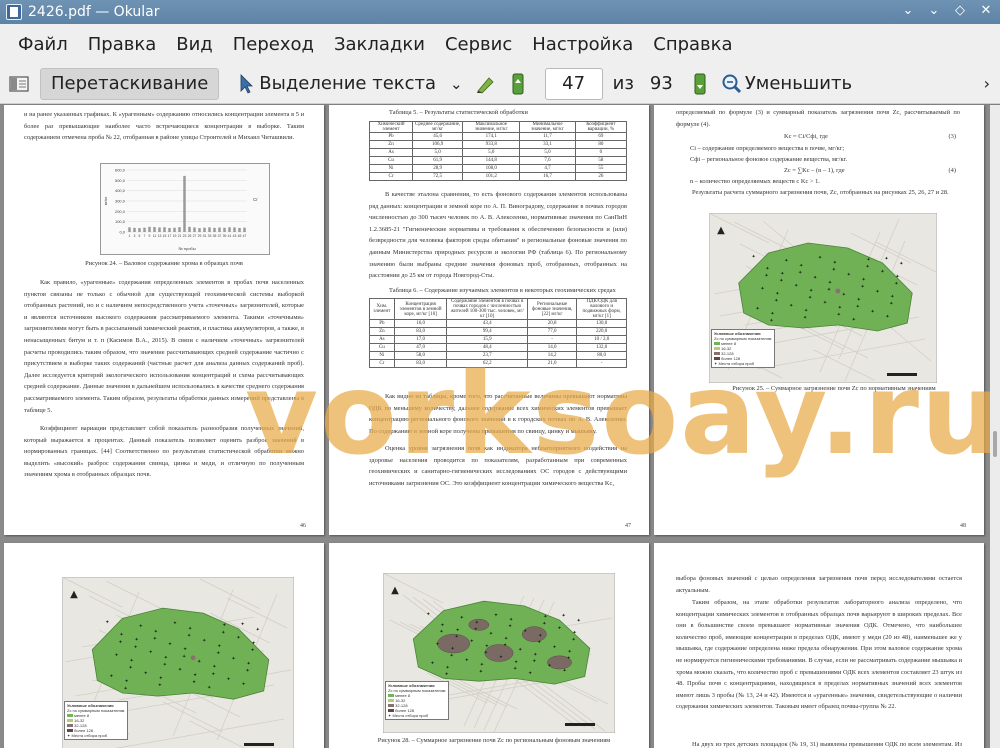  Describe the element at coordinates (130, 83) in the screenshot. I see `browse-mode-button: Перетаскивание` at that location.